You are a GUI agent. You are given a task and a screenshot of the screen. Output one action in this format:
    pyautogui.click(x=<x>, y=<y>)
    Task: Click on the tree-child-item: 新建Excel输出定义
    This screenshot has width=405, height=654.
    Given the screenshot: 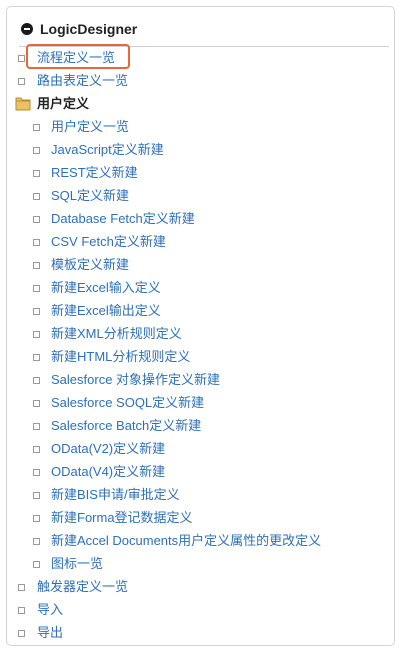 What is the action you would take?
    pyautogui.click(x=200, y=311)
    